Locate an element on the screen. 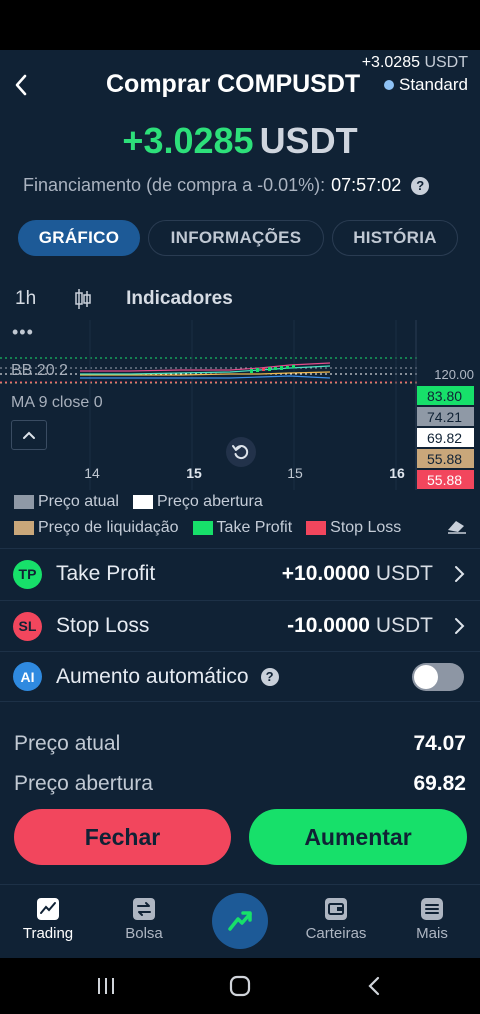 The height and width of the screenshot is (1014, 480). undo-icon is located at coordinates (240, 452).